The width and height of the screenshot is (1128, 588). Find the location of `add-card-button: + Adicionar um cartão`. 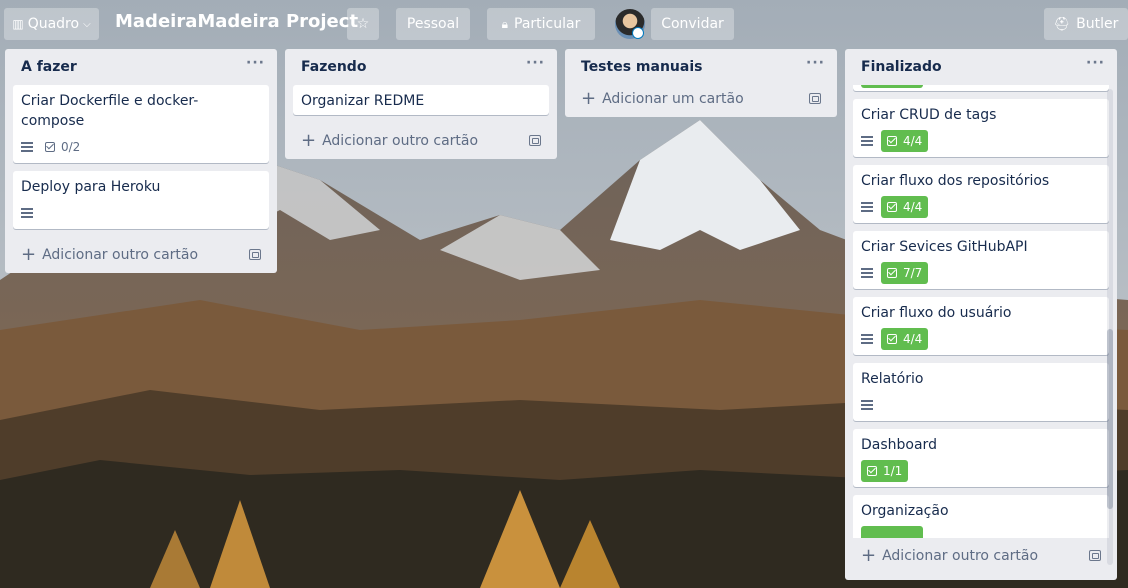

add-card-button: + Adicionar um cartão is located at coordinates (701, 99).